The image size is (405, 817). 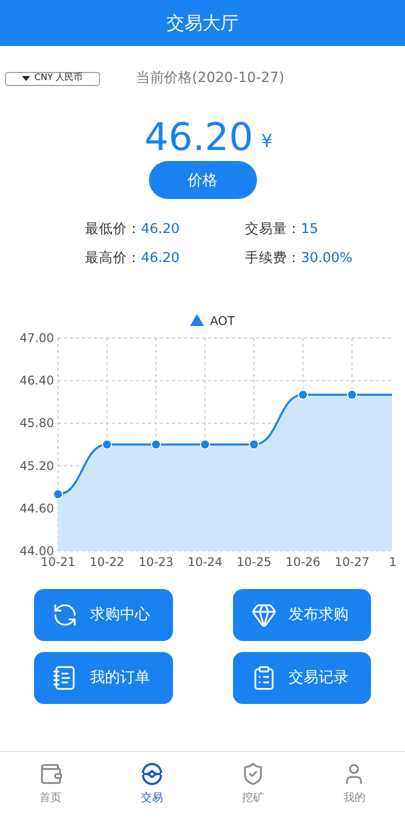 What do you see at coordinates (37, 551) in the screenshot?
I see `y-axis-label: 44.00` at bounding box center [37, 551].